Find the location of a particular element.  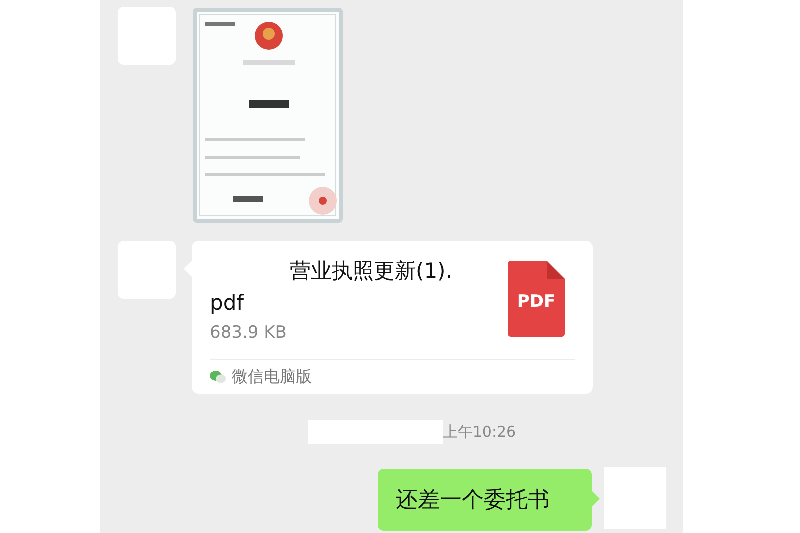

source-label: 微信电脑版 is located at coordinates (272, 377).